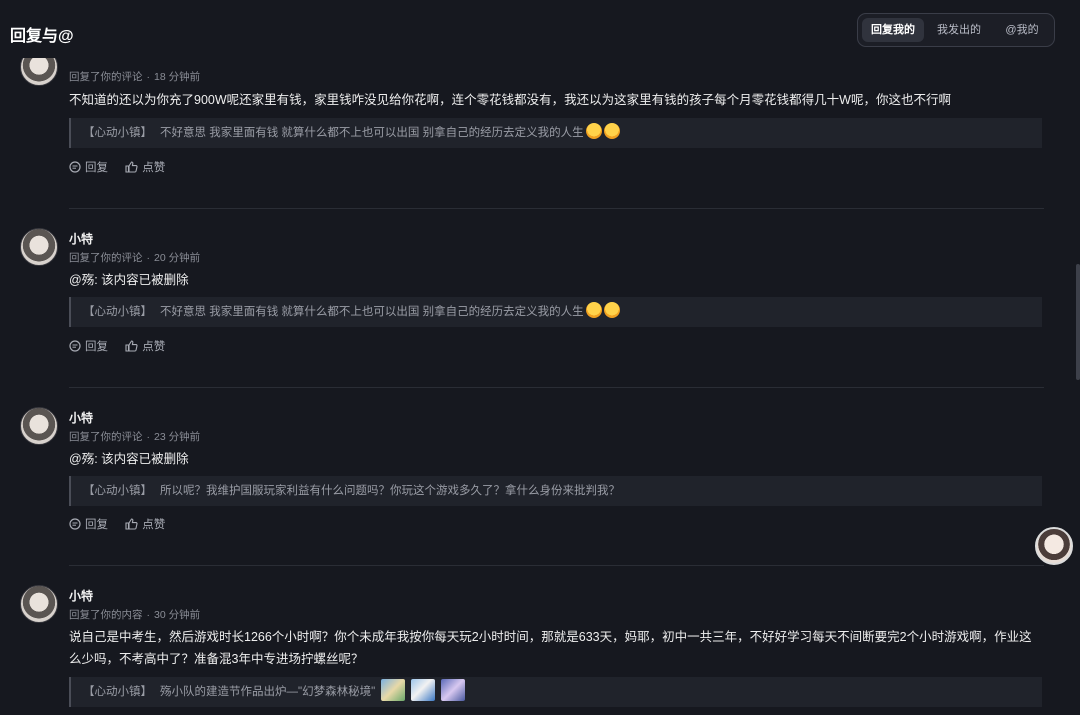  What do you see at coordinates (893, 30) in the screenshot?
I see `tab-replies-to-me: 回复我的` at bounding box center [893, 30].